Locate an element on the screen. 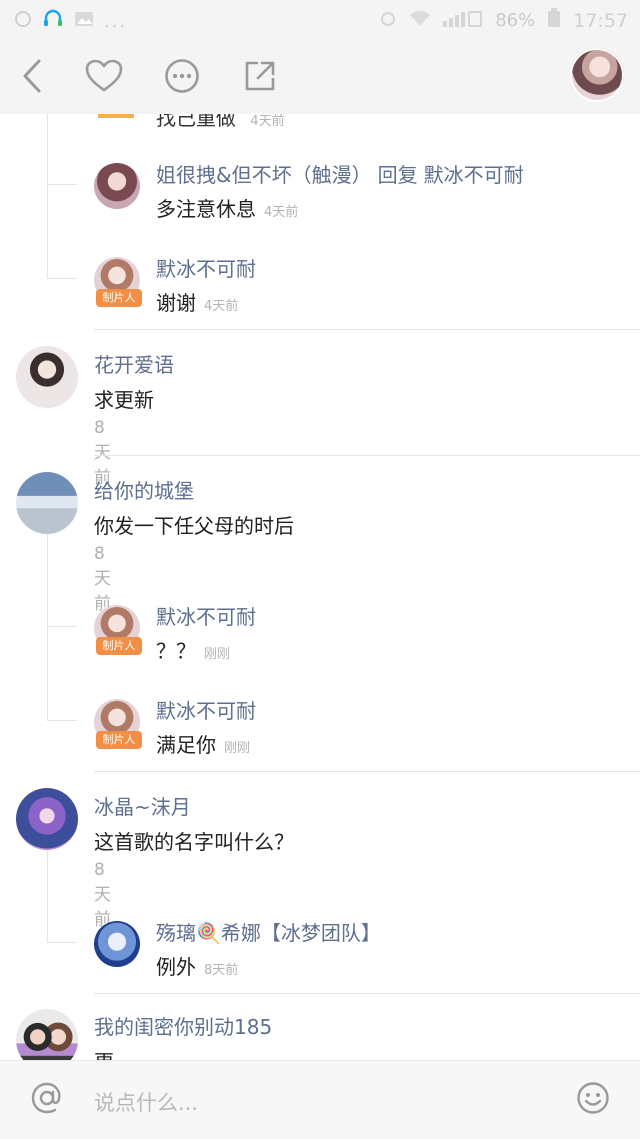 The width and height of the screenshot is (640, 1139). comment-text: 多注意休息 is located at coordinates (206, 209).